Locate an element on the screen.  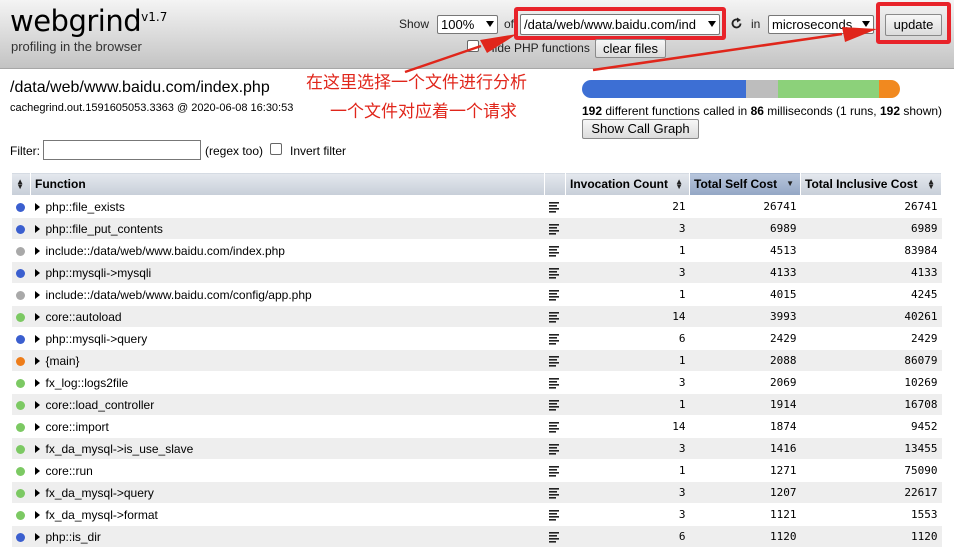
table-row: fx_da_mysql->format 3 1121 1553 is located at coordinates (476, 514).